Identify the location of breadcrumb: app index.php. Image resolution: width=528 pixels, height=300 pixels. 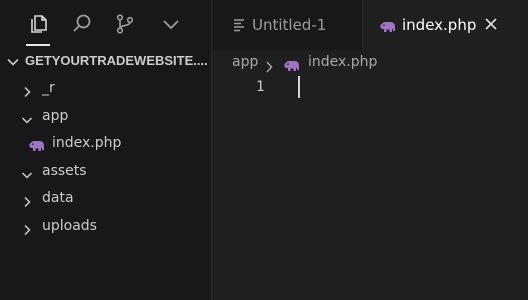
(370, 62).